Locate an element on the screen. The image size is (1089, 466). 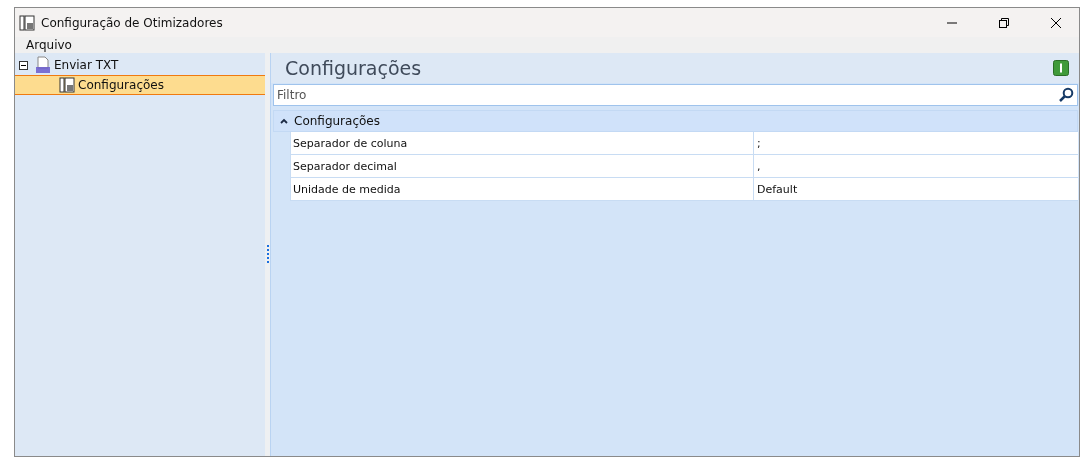
tree-label: Configurações is located at coordinates (121, 85).